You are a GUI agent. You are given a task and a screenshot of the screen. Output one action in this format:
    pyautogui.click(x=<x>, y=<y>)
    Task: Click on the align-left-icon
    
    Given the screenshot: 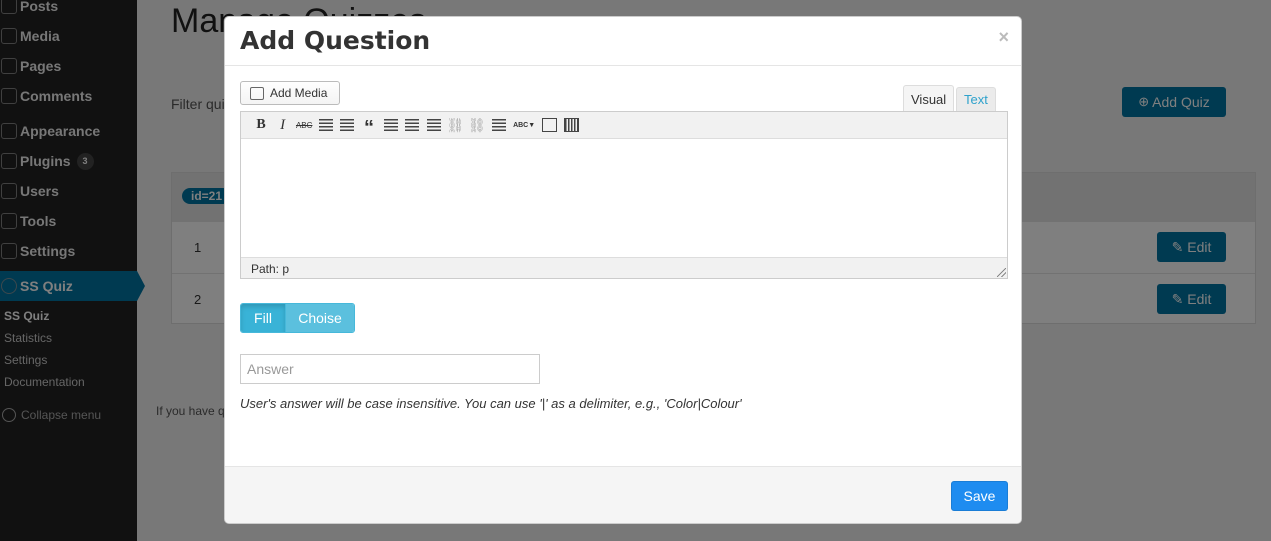 What is the action you would take?
    pyautogui.click(x=390, y=125)
    